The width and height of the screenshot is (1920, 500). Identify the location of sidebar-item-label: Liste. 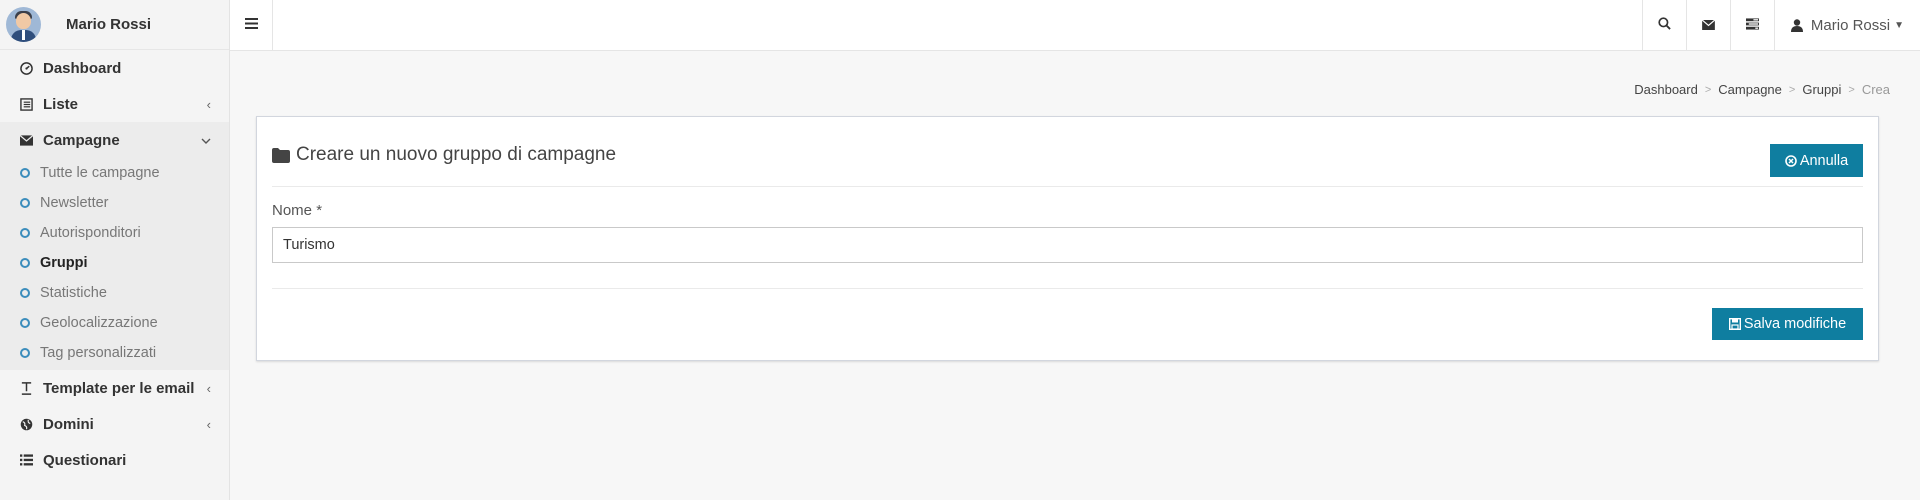
(61, 104).